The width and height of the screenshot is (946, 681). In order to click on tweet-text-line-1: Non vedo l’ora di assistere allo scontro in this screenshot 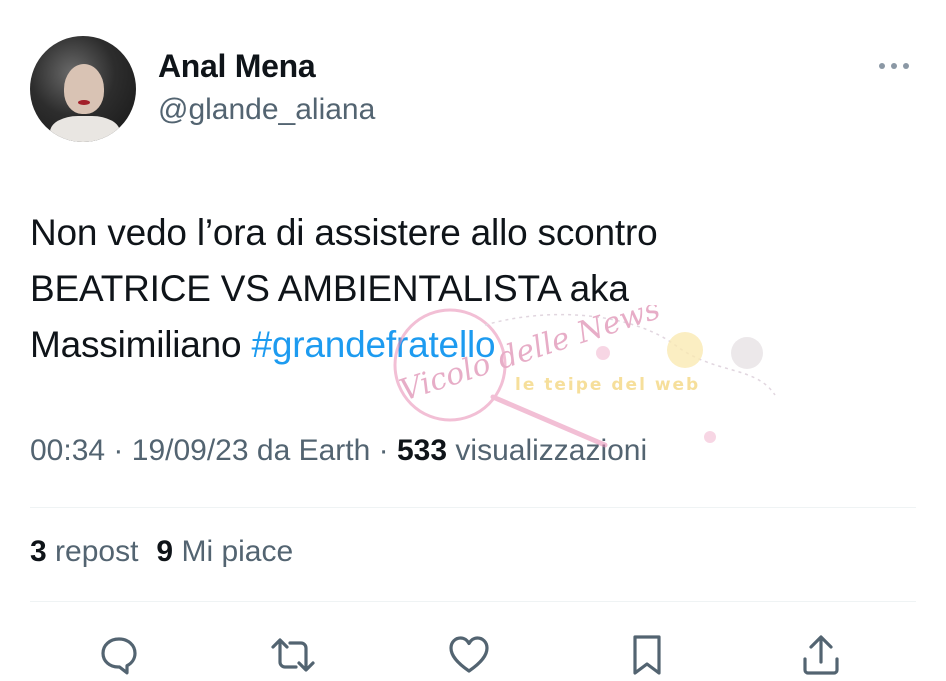, I will do `click(344, 232)`.